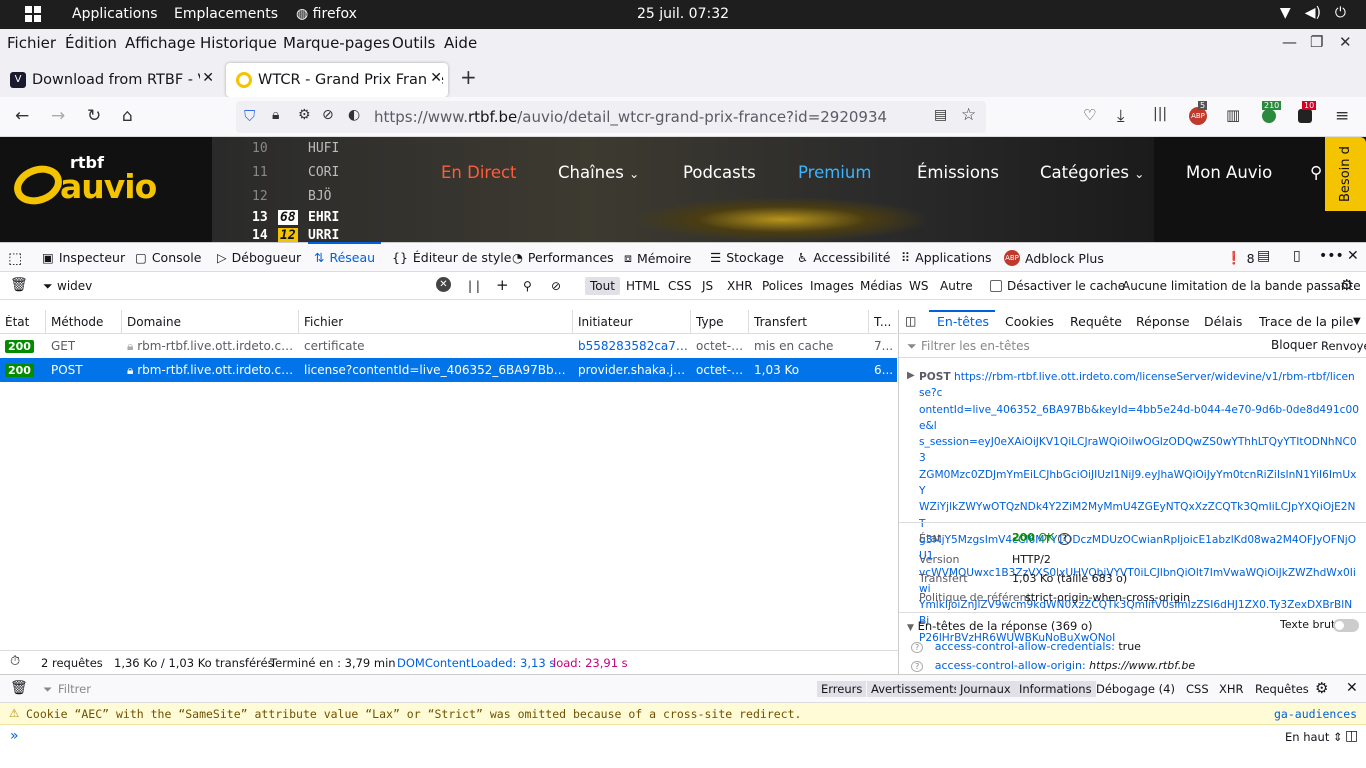 The height and width of the screenshot is (768, 1366). What do you see at coordinates (1331, 256) in the screenshot?
I see `more-options-icon: •••` at bounding box center [1331, 256].